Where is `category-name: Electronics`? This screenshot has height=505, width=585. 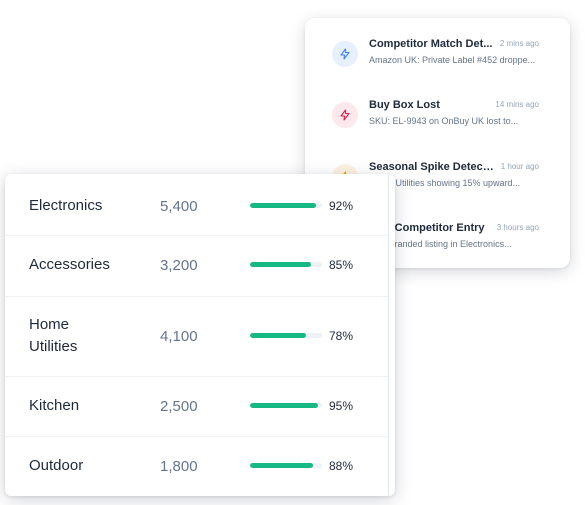
category-name: Electronics is located at coordinates (66, 205).